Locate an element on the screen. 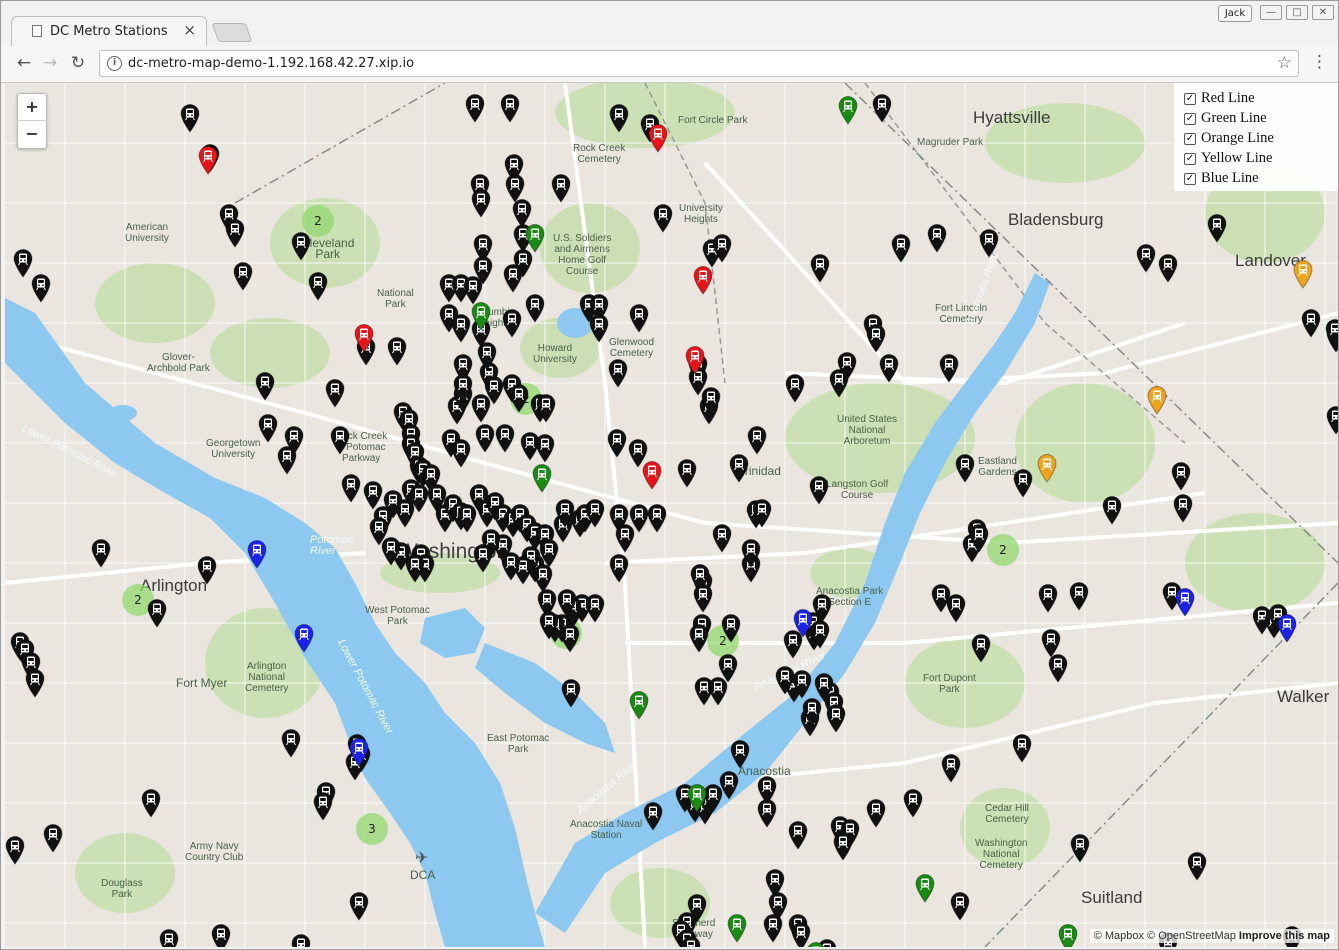 The width and height of the screenshot is (1339, 950). tab-dc-metro-stations: DC Metro Stations × is located at coordinates (109, 31).